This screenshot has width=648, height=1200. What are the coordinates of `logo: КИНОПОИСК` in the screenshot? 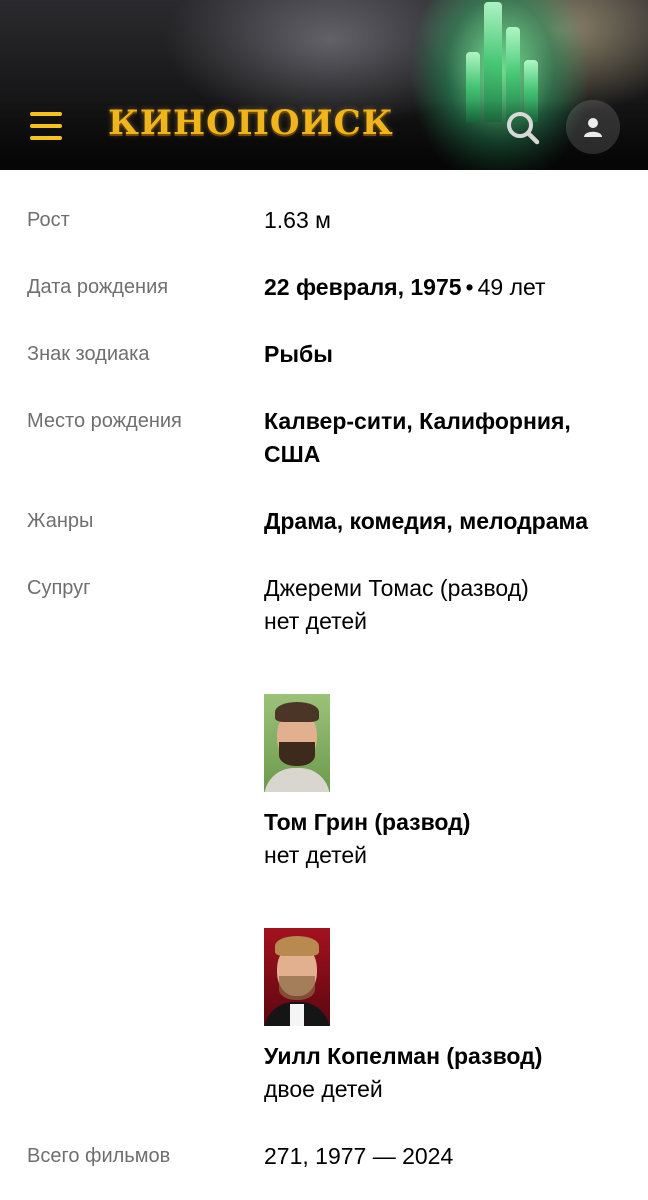 It's located at (251, 123).